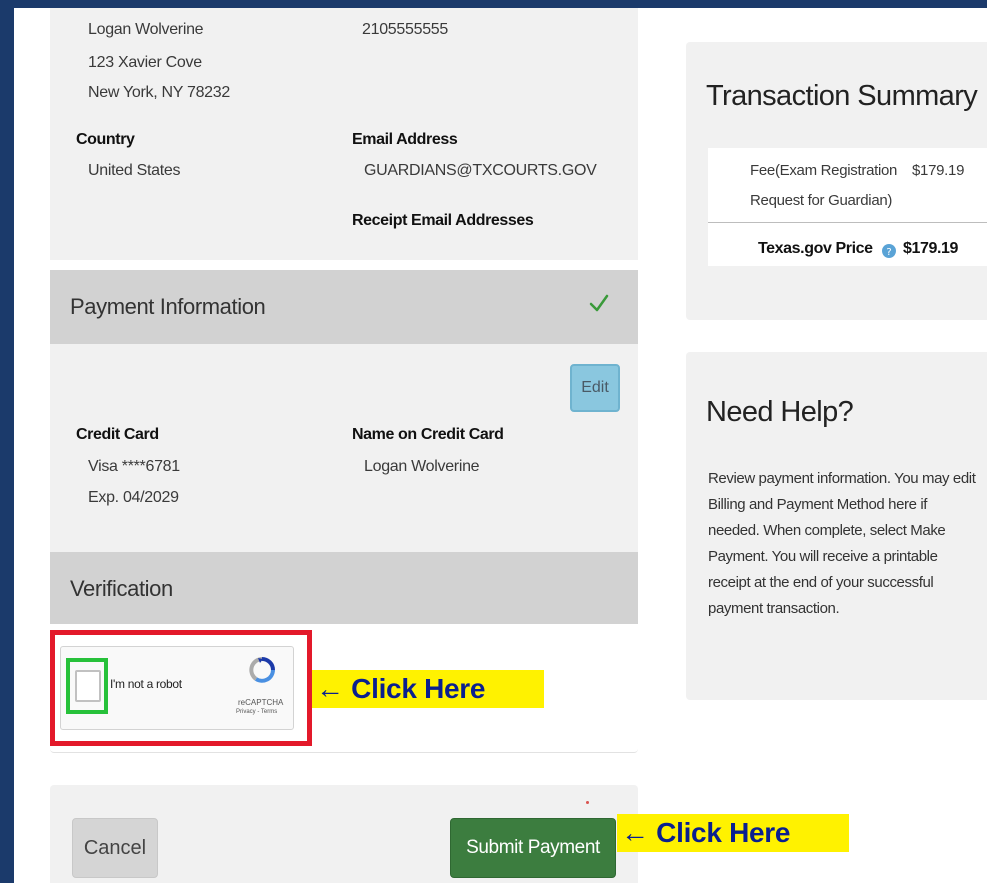 This screenshot has height=883, width=987. I want to click on country-label: Country, so click(105, 139).